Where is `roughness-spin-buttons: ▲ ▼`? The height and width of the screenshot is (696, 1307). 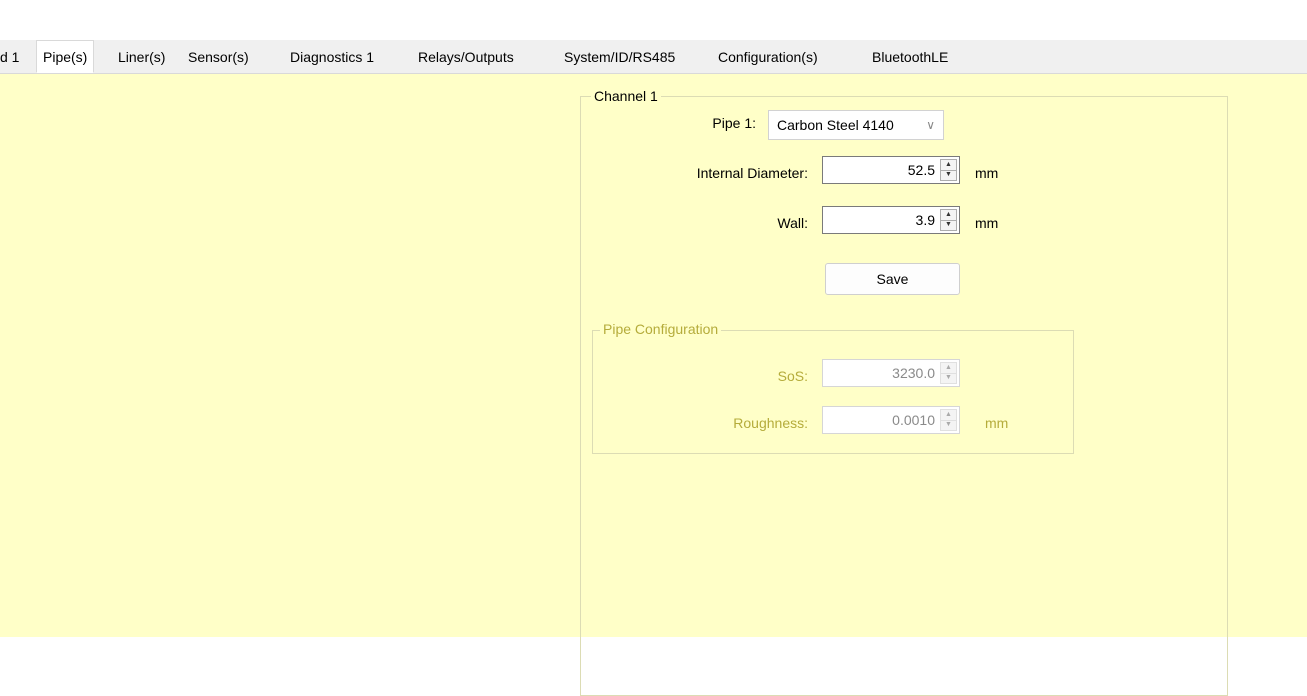 roughness-spin-buttons: ▲ ▼ is located at coordinates (948, 420).